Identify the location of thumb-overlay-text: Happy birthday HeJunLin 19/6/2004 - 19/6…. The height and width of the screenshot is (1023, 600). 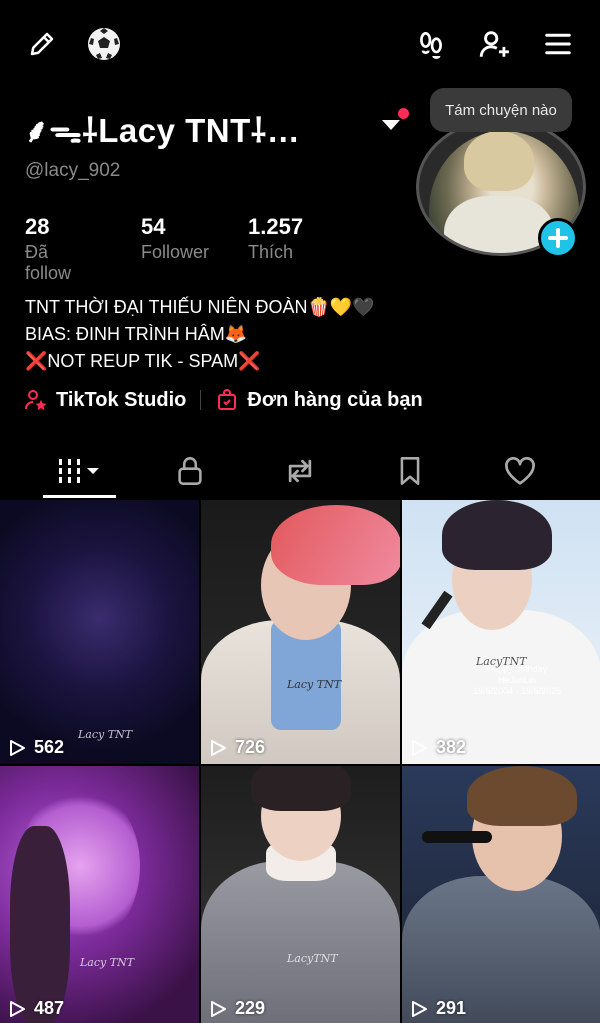
(517, 680).